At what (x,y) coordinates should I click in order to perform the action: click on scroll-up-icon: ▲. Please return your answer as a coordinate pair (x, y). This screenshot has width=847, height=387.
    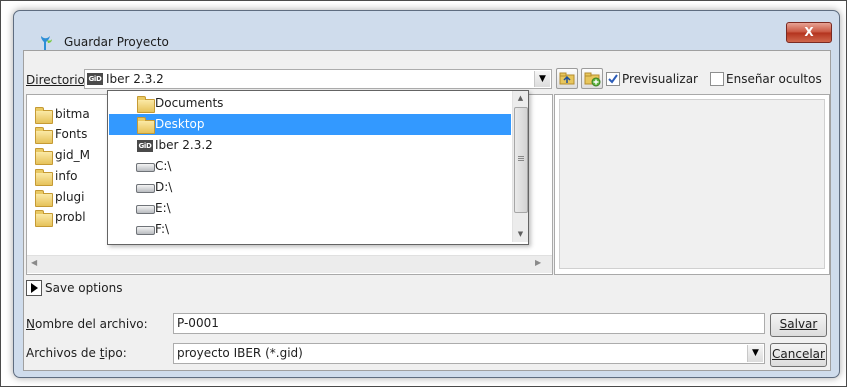
    Looking at the image, I should click on (520, 98).